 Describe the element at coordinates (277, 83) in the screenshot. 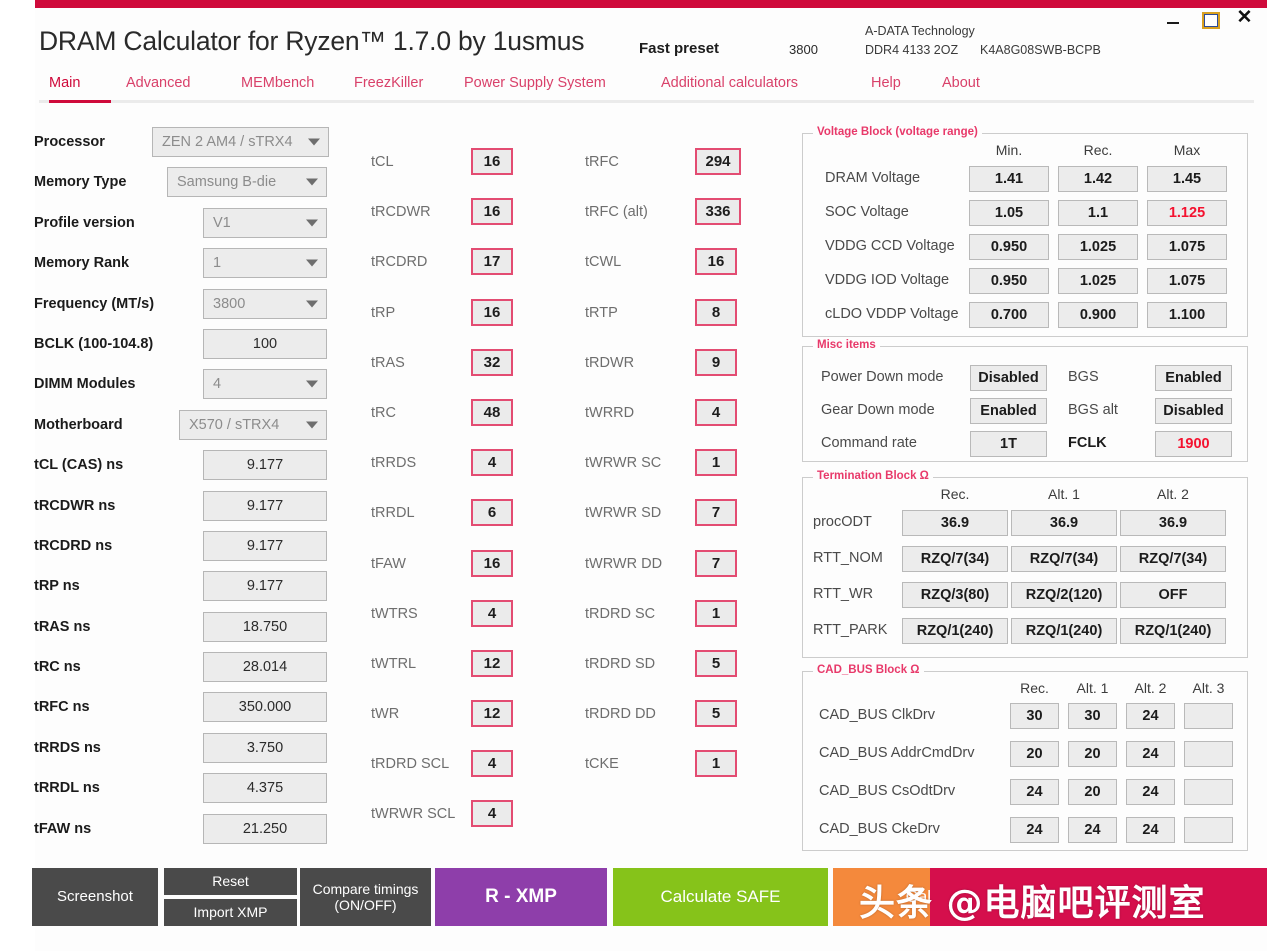

I see `tab-membench: MEMbench` at that location.